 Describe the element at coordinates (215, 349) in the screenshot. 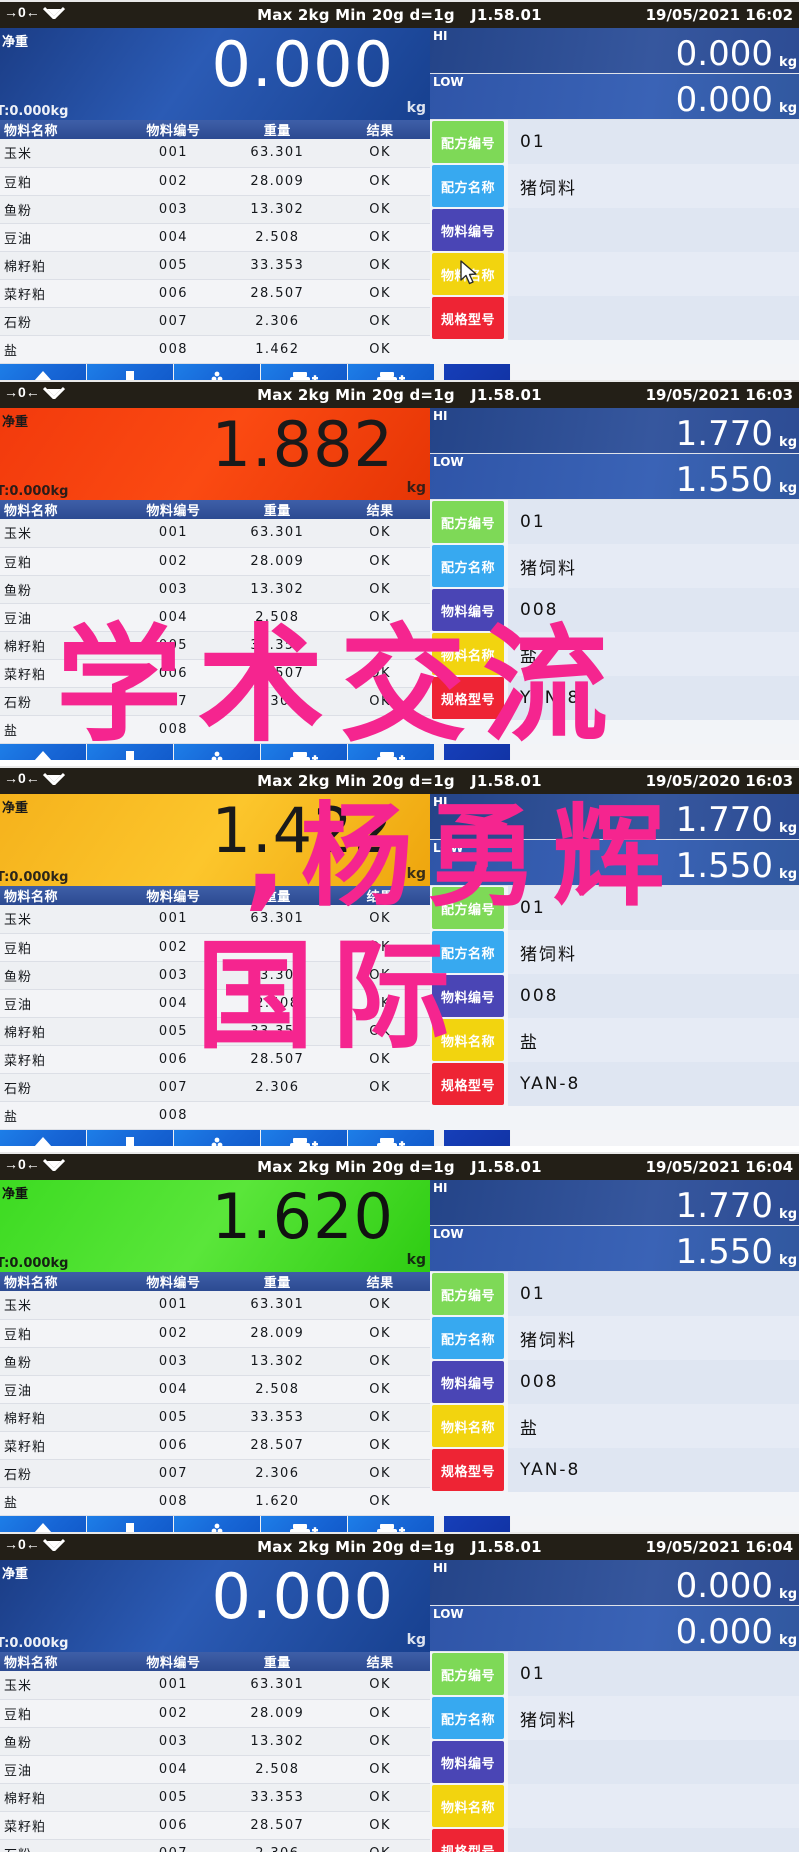

I see `table-row: 盐 008 1.462 OK` at that location.